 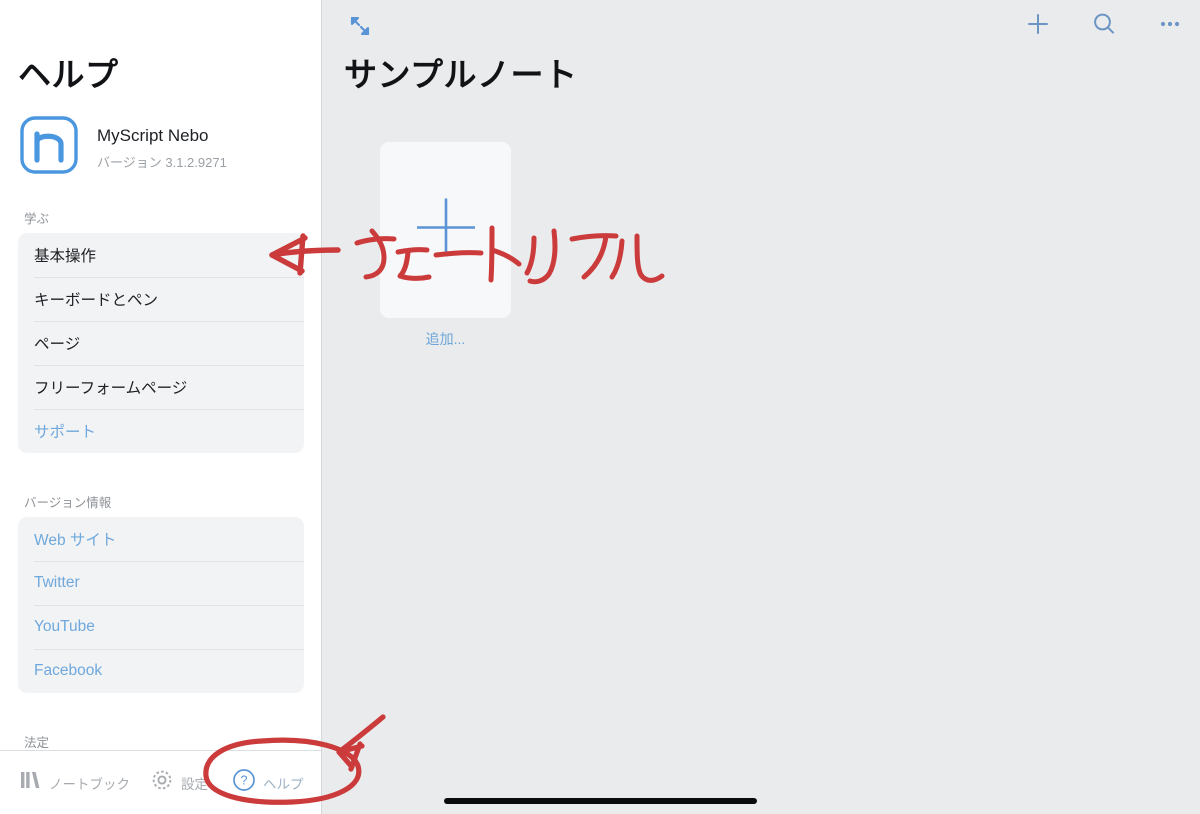 I want to click on toolbar-label: ヘルプ, so click(x=283, y=784).